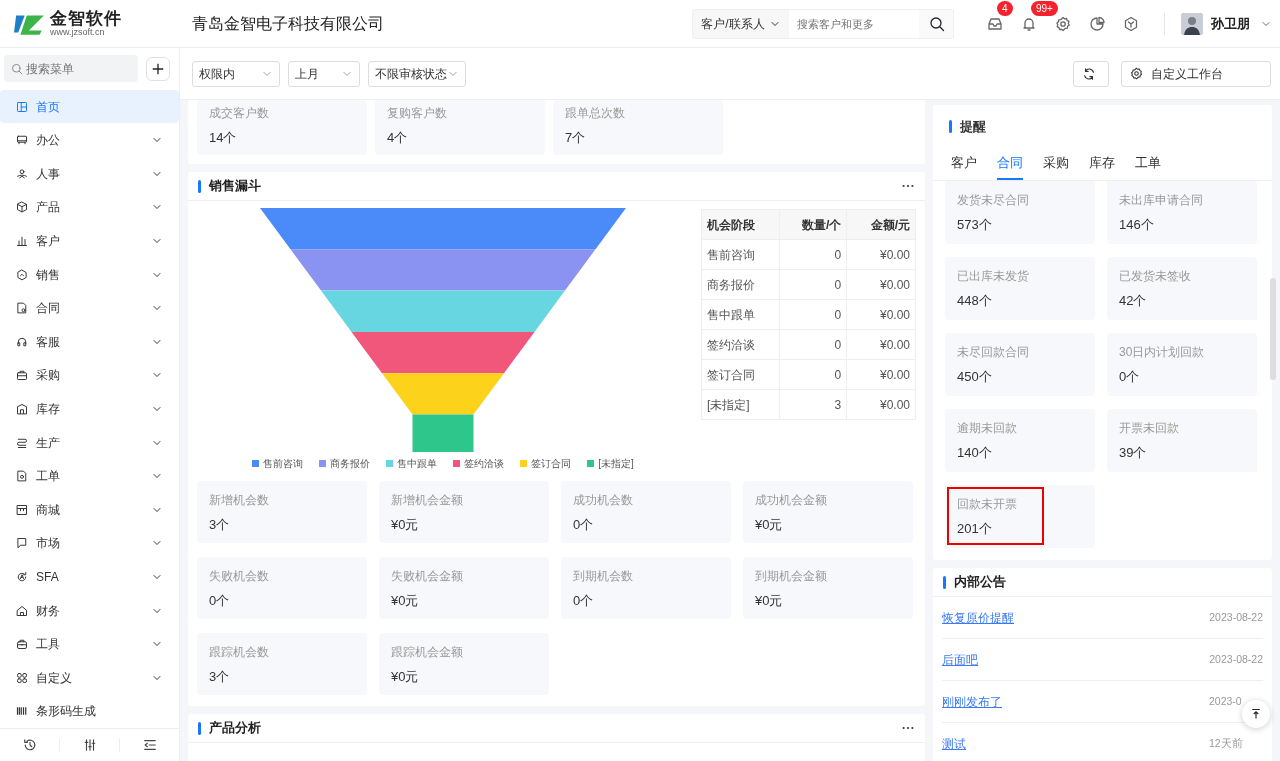 This screenshot has width=1280, height=761. I want to click on tile-label: 未出库申请合同, so click(1161, 201).